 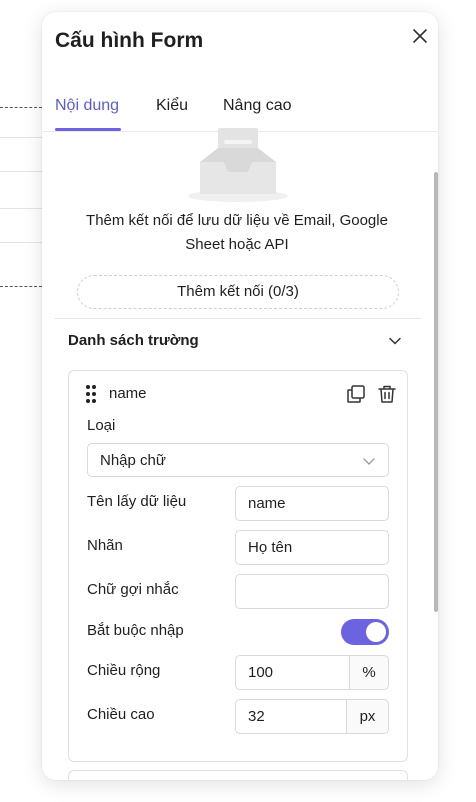 I want to click on tab-advanced: Nâng cao, so click(x=257, y=106).